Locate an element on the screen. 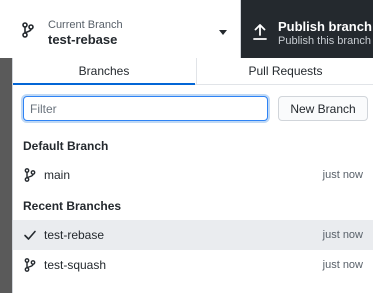  recent-branches-header: Recent Branches is located at coordinates (72, 206).